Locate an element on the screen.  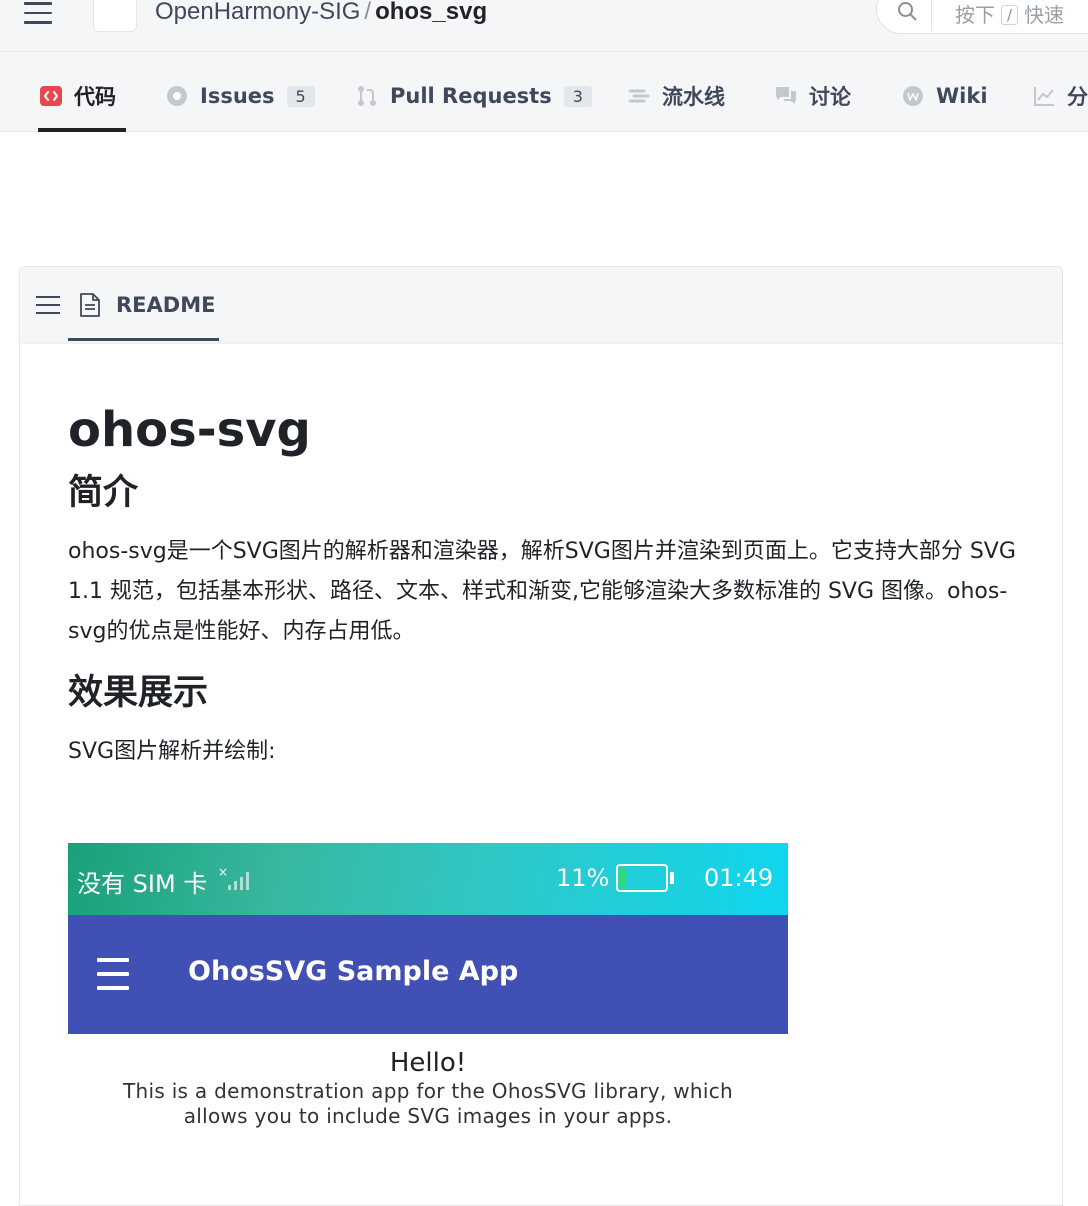
issue-icon is located at coordinates (177, 96).